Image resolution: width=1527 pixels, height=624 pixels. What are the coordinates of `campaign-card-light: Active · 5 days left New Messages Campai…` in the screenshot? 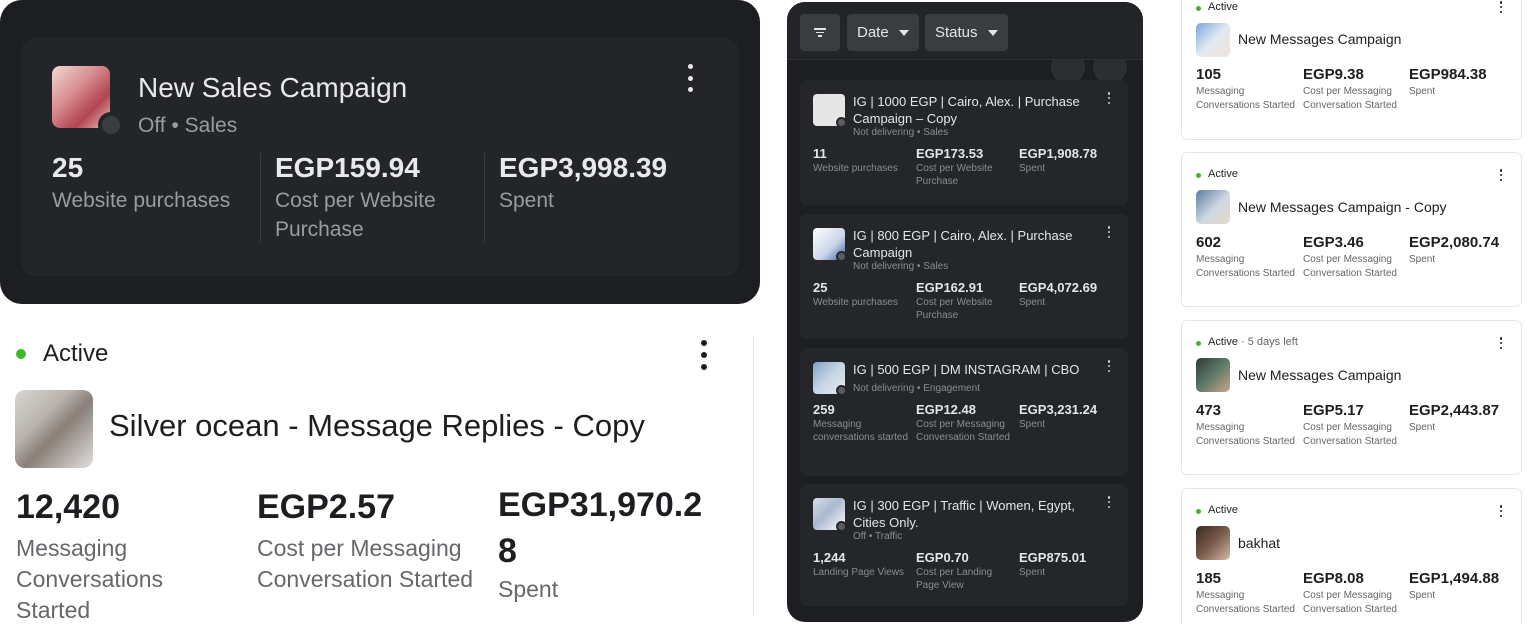 It's located at (1351, 397).